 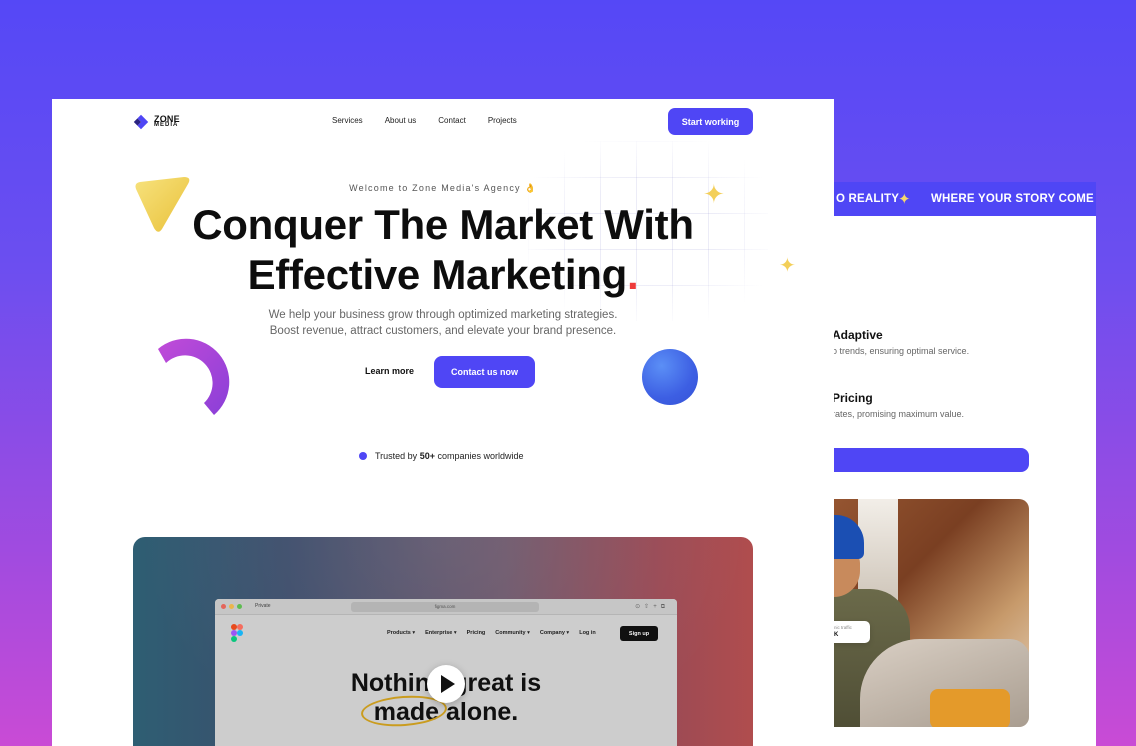 I want to click on marquee-banner: O REALITY ✦ WHERE YOUR STORY COME TO LI, so click(x=948, y=199).